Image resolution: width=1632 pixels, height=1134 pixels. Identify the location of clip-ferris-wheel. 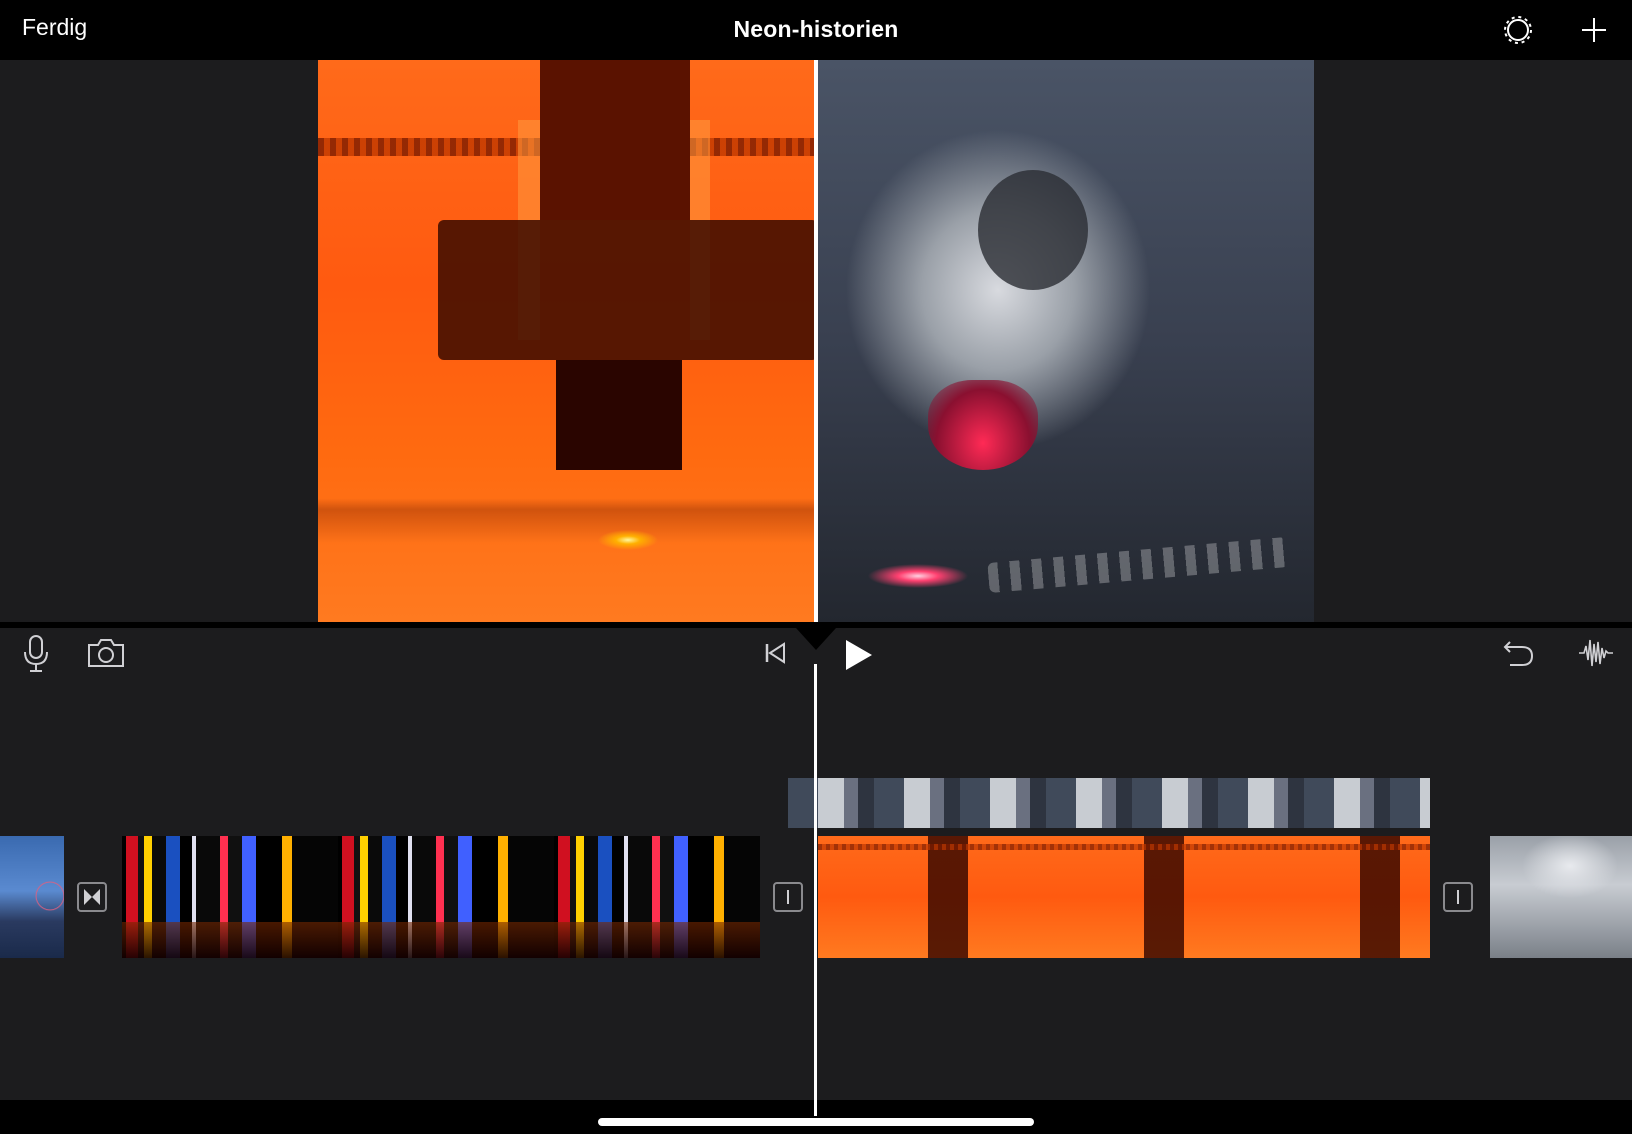
(32, 897).